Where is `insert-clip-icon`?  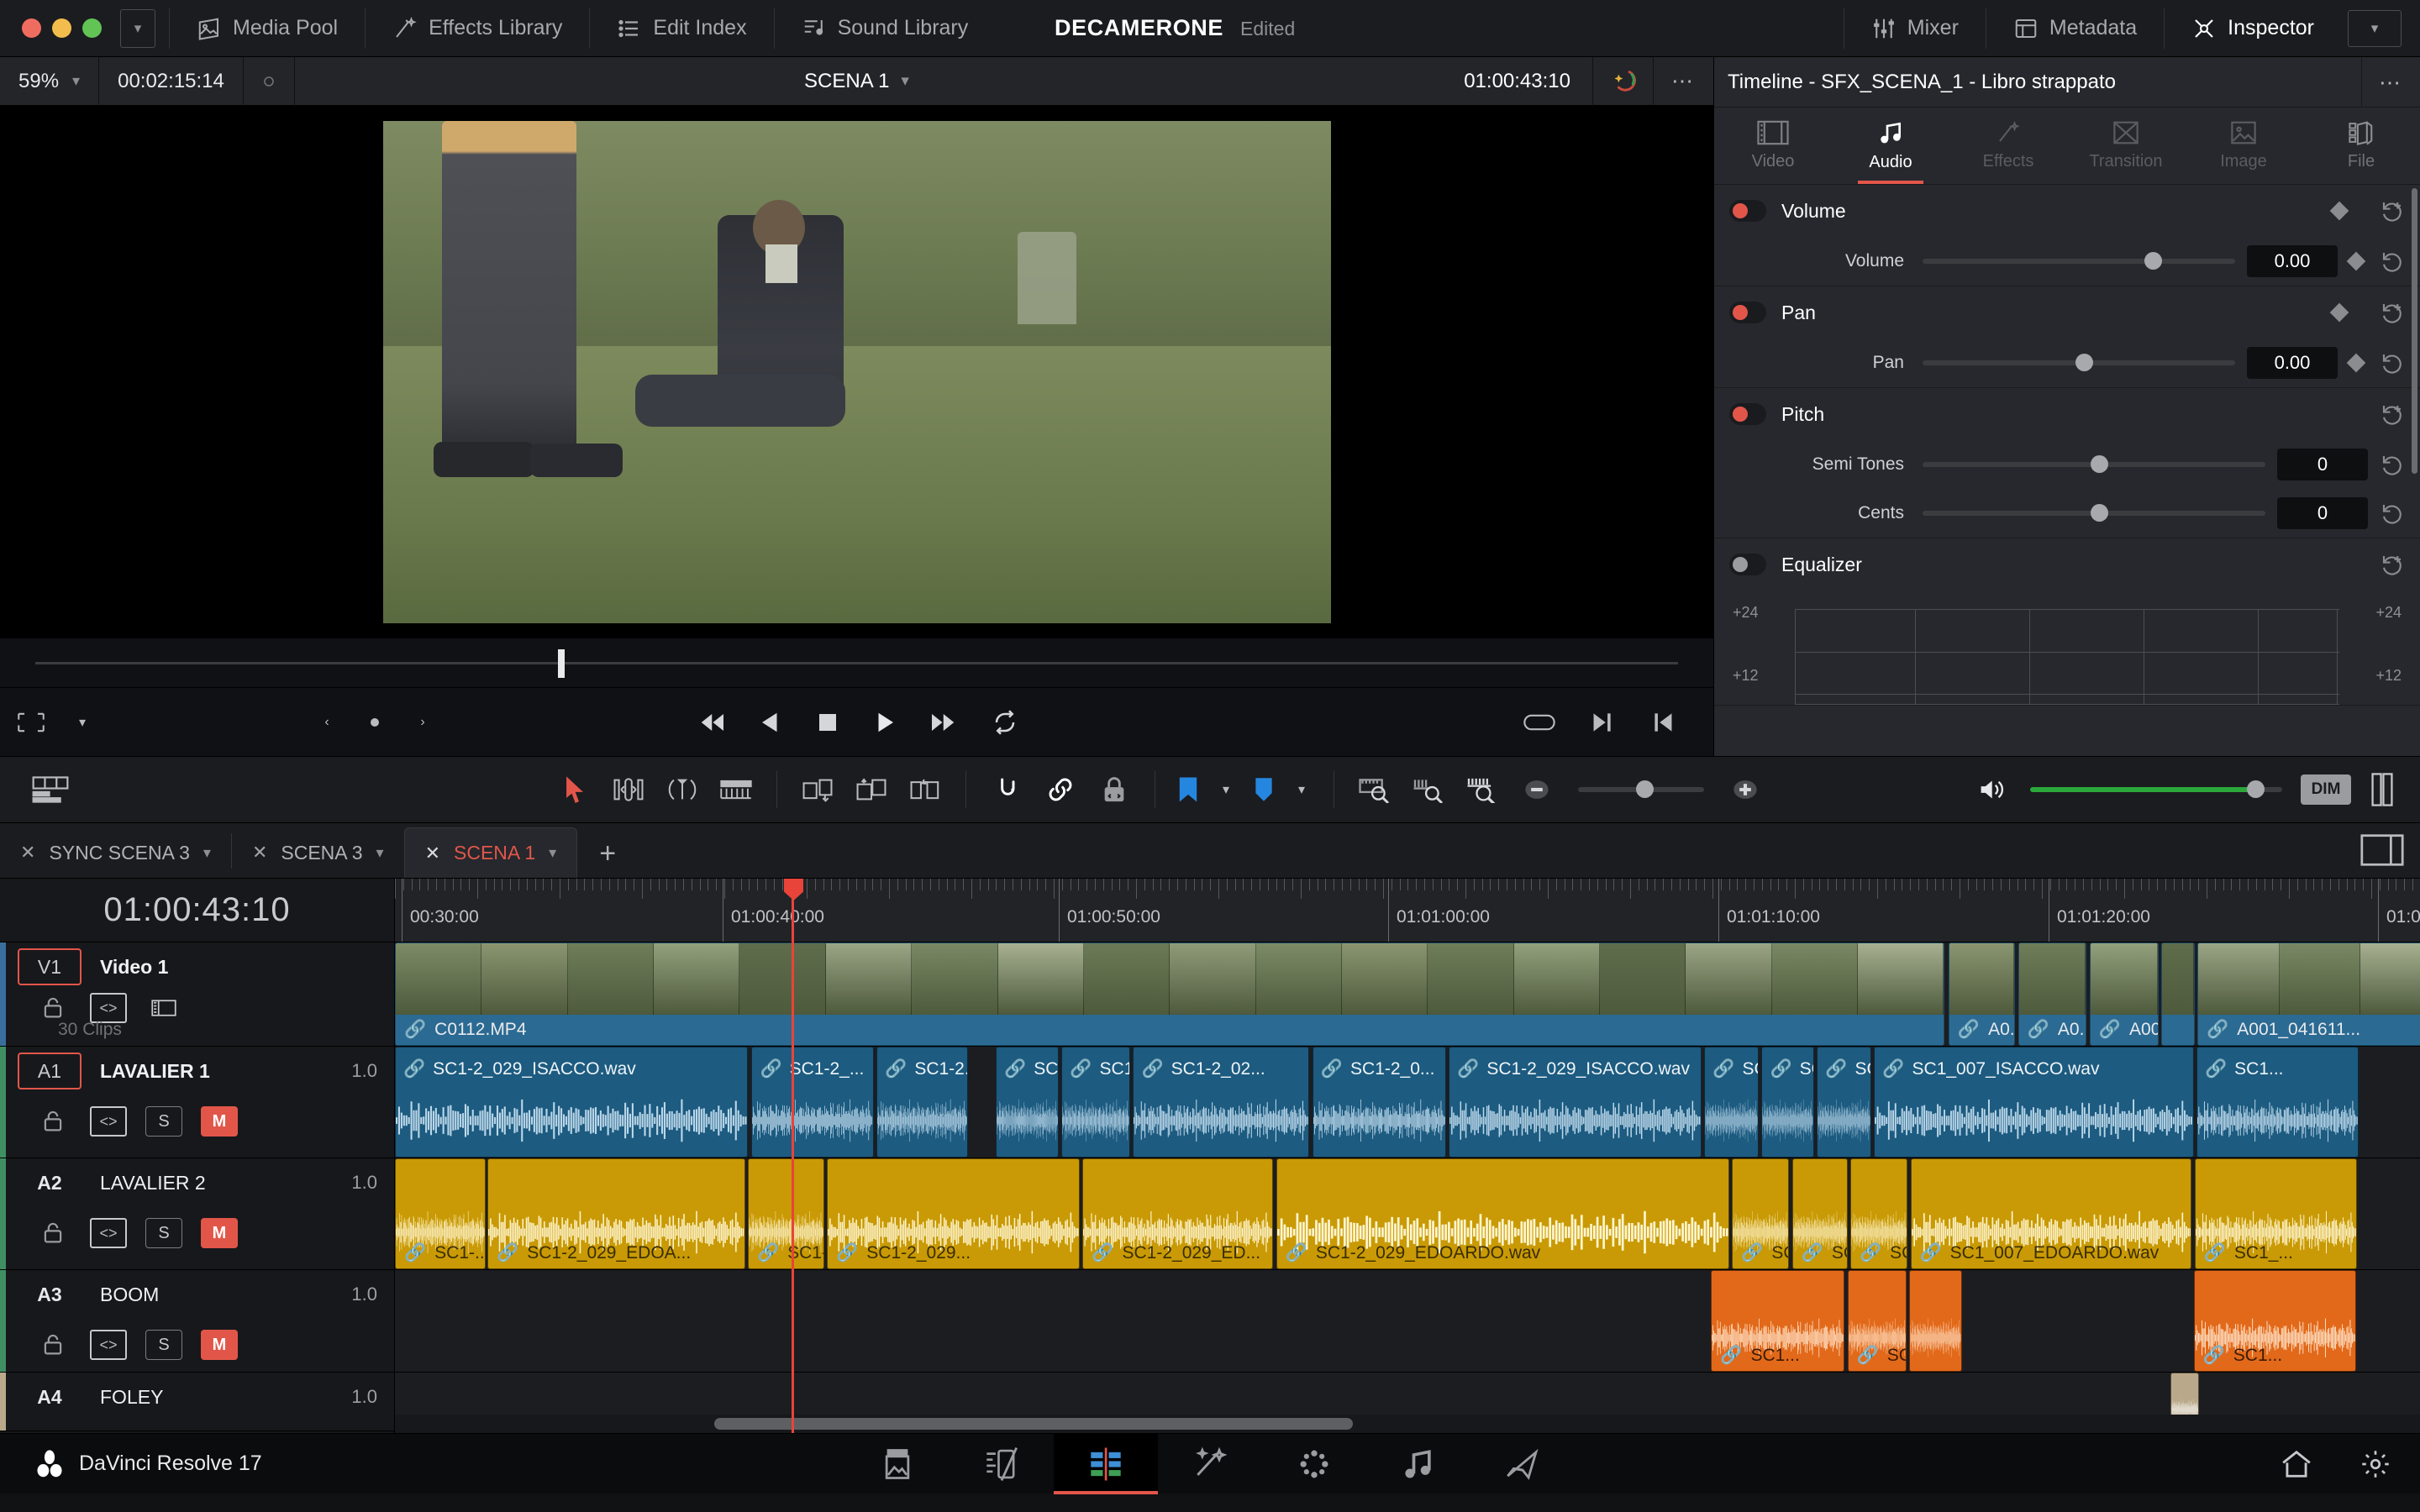
insert-clip-icon is located at coordinates (817, 789).